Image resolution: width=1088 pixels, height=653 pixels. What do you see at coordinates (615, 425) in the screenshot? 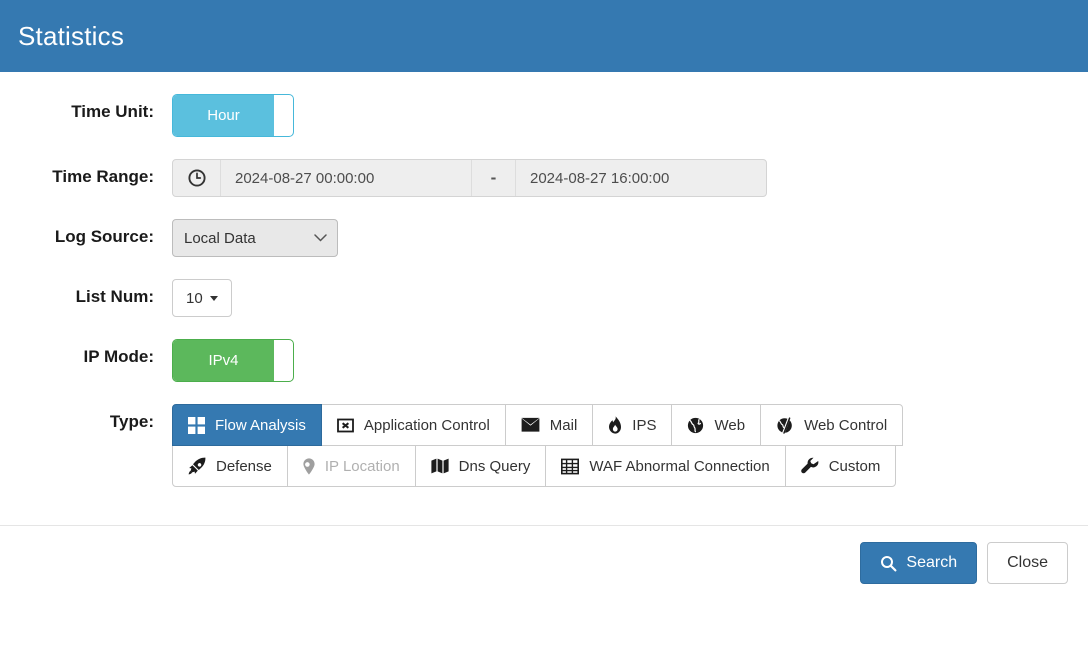
I see `fire-icon` at bounding box center [615, 425].